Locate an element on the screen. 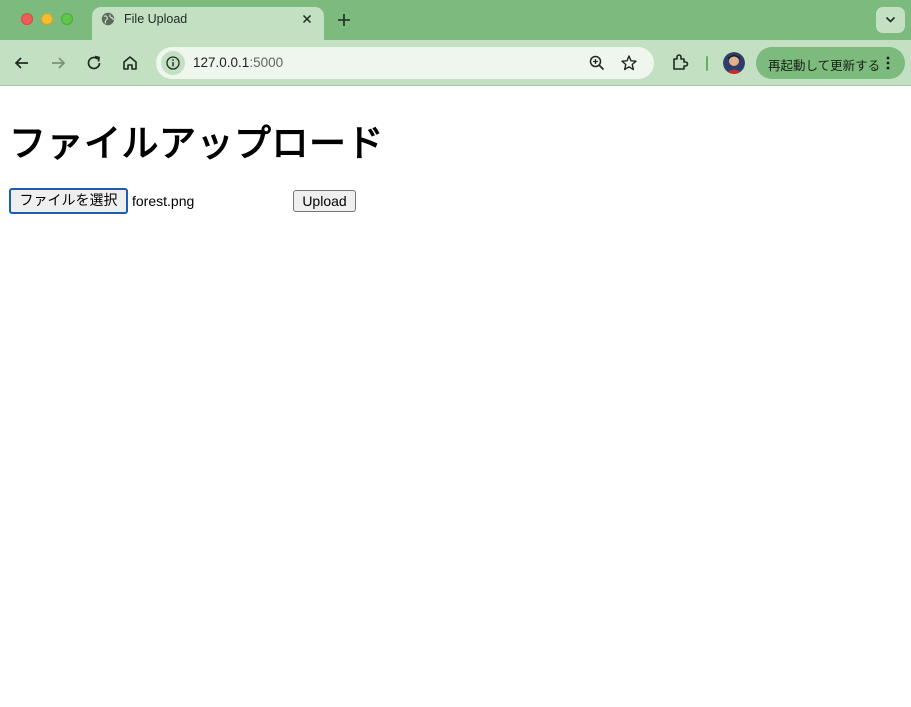 This screenshot has height=707, width=911. selected-file-name: forest.png is located at coordinates (163, 201).